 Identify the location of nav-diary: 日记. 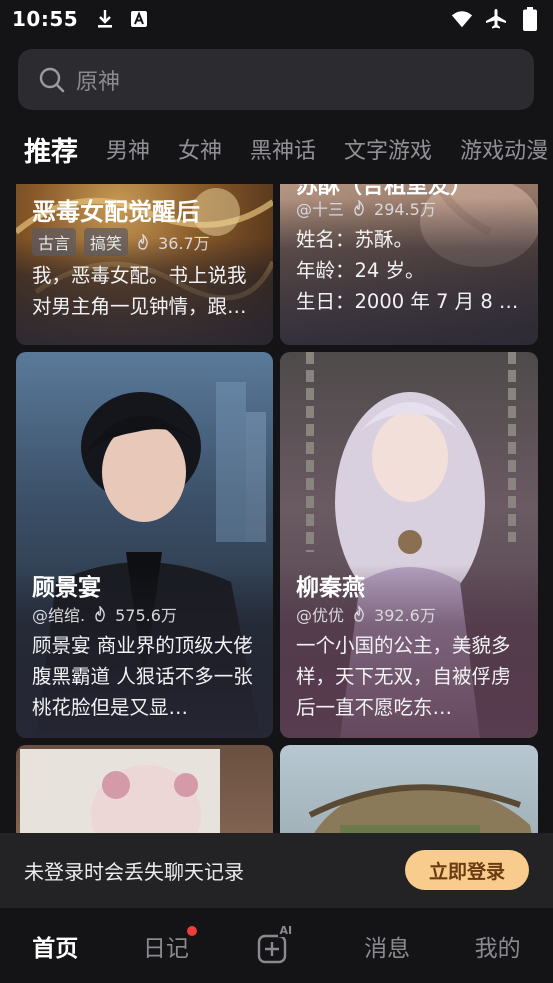
(166, 945).